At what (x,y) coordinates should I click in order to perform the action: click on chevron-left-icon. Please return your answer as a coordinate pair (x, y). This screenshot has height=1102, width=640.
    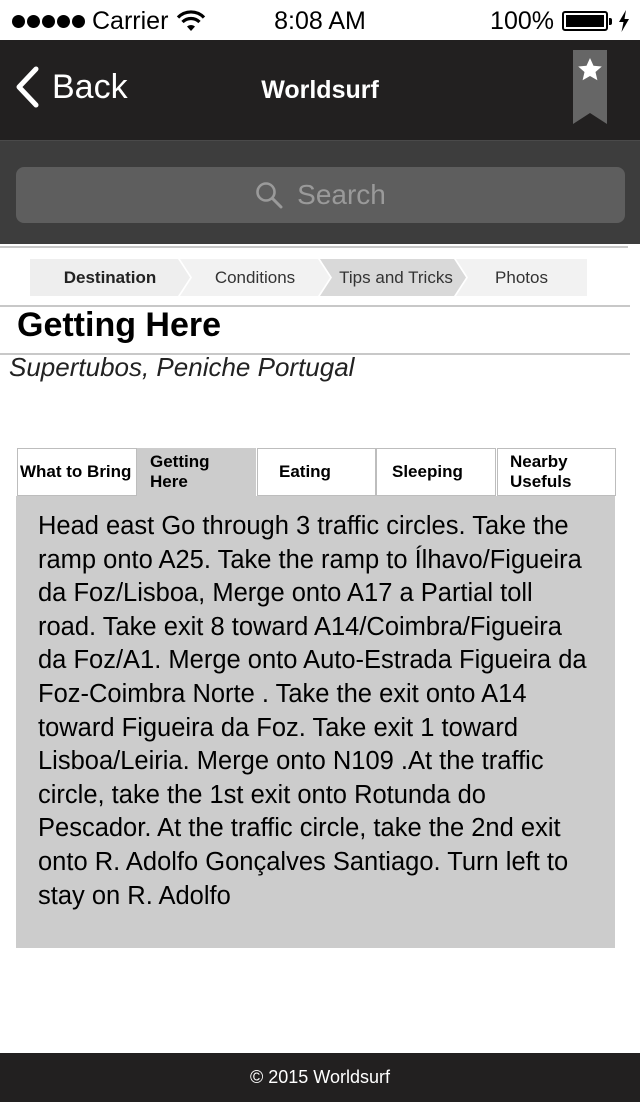
    Looking at the image, I should click on (27, 87).